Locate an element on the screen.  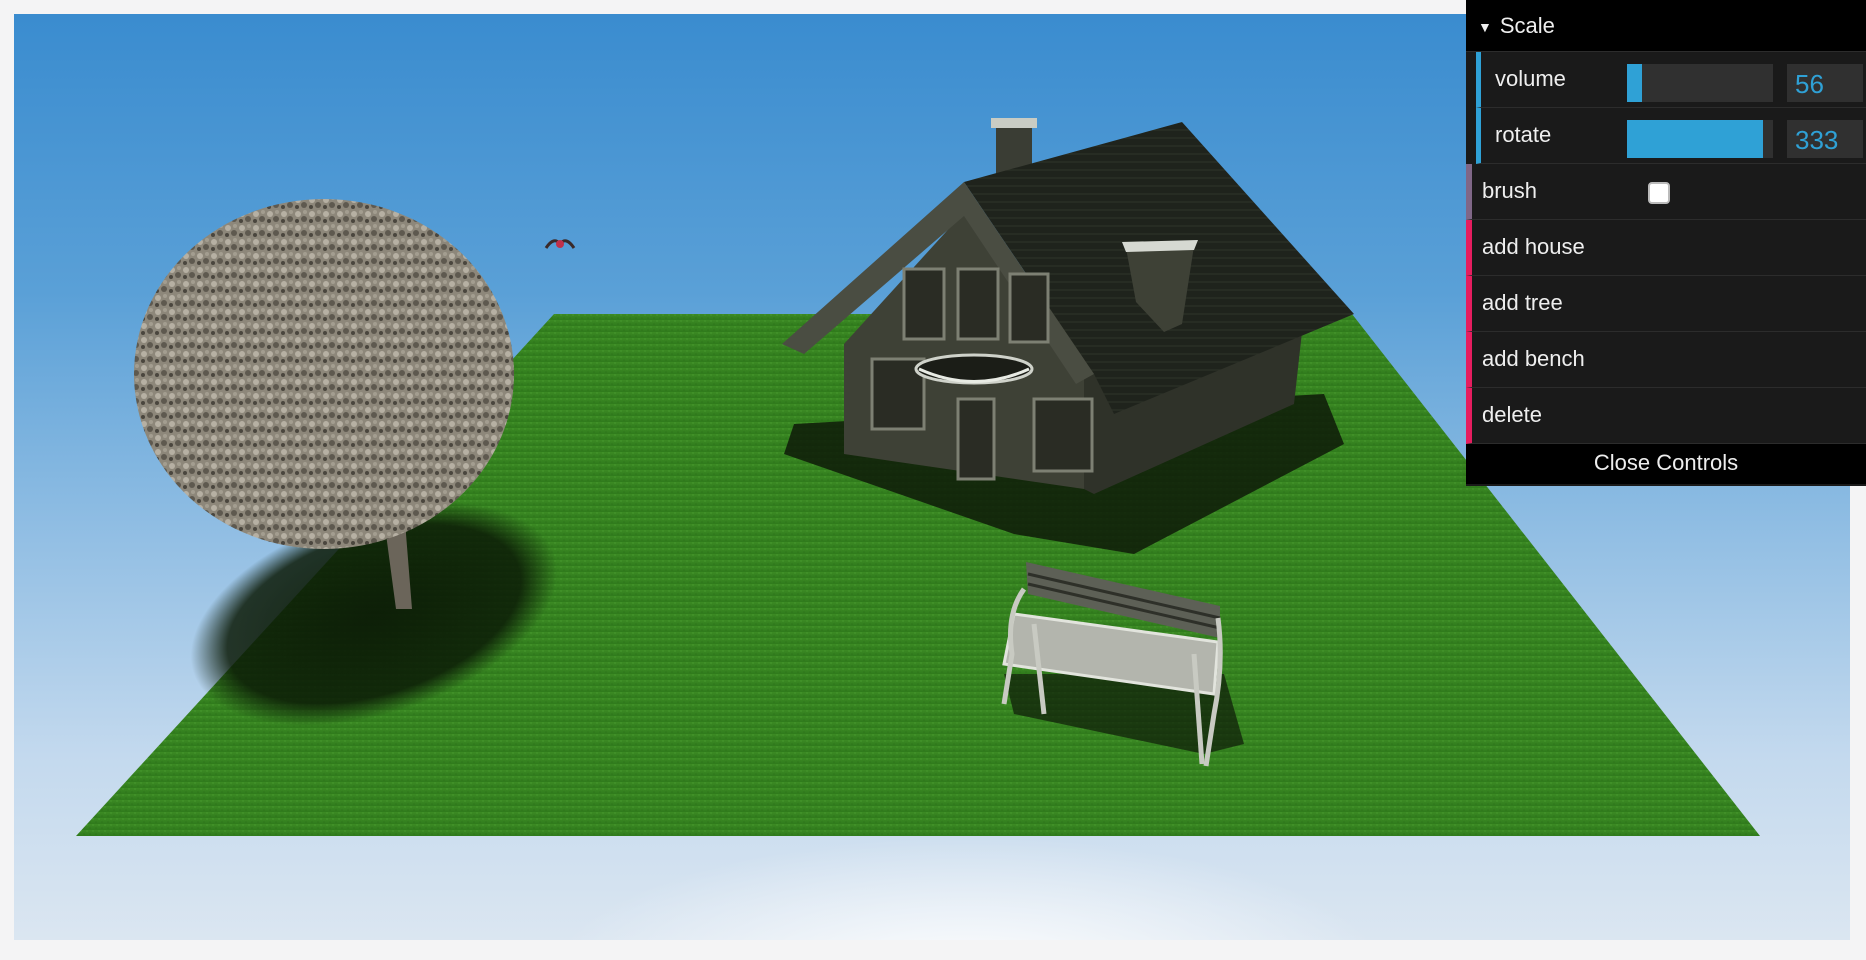
folder-scale-label: Scale is located at coordinates (1527, 25).